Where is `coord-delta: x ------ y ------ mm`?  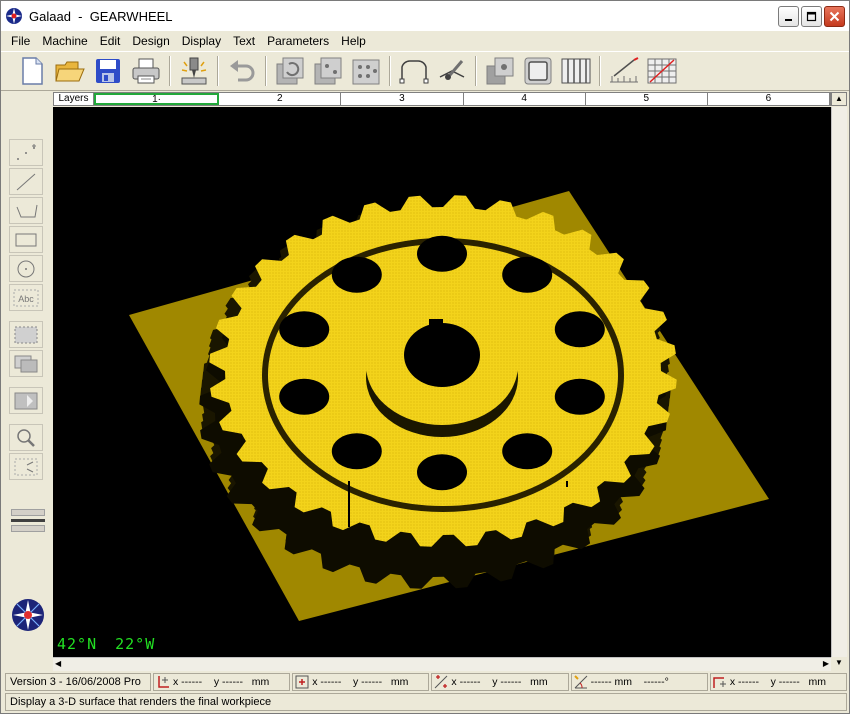 coord-delta: x ------ y ------ mm is located at coordinates (500, 682).